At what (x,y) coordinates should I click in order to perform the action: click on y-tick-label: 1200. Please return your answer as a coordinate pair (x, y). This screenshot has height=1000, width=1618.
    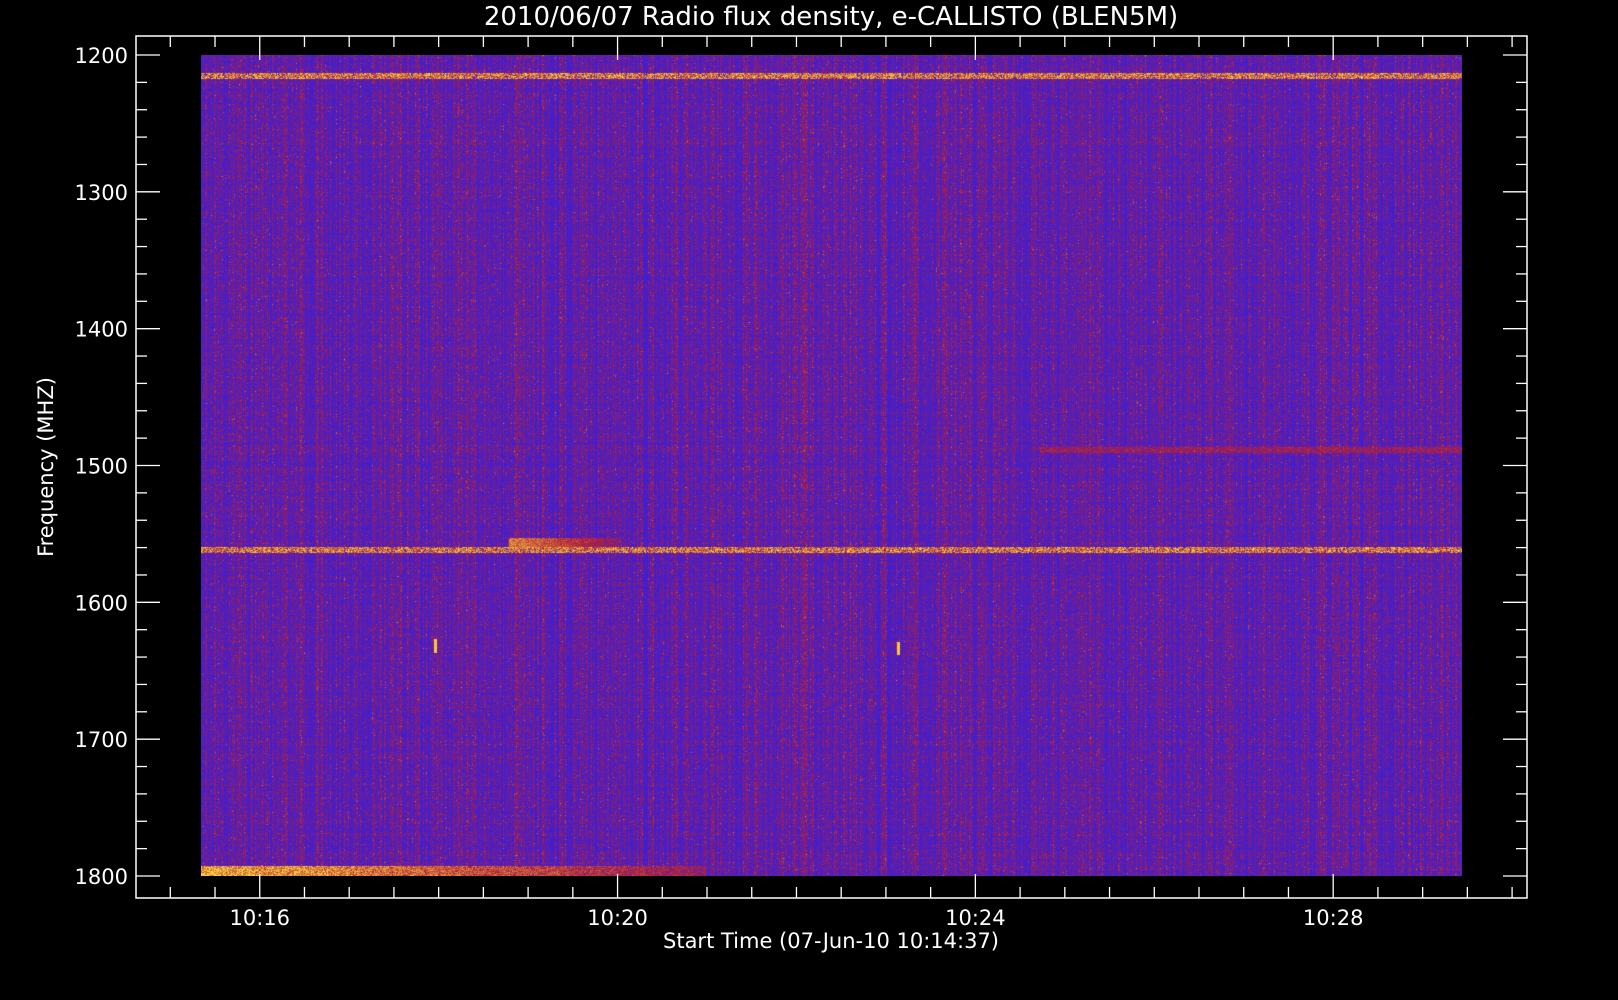
    Looking at the image, I should click on (101, 56).